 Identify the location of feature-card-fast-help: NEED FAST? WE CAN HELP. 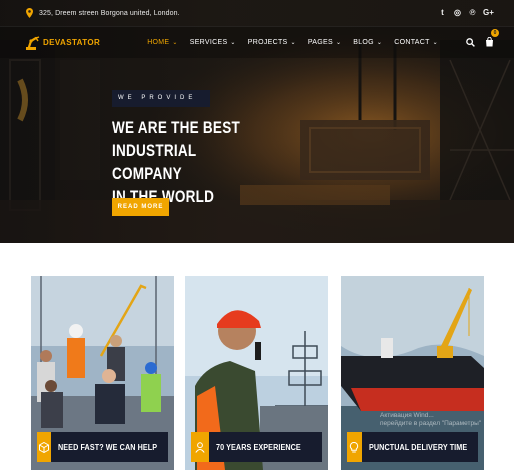
(102, 373).